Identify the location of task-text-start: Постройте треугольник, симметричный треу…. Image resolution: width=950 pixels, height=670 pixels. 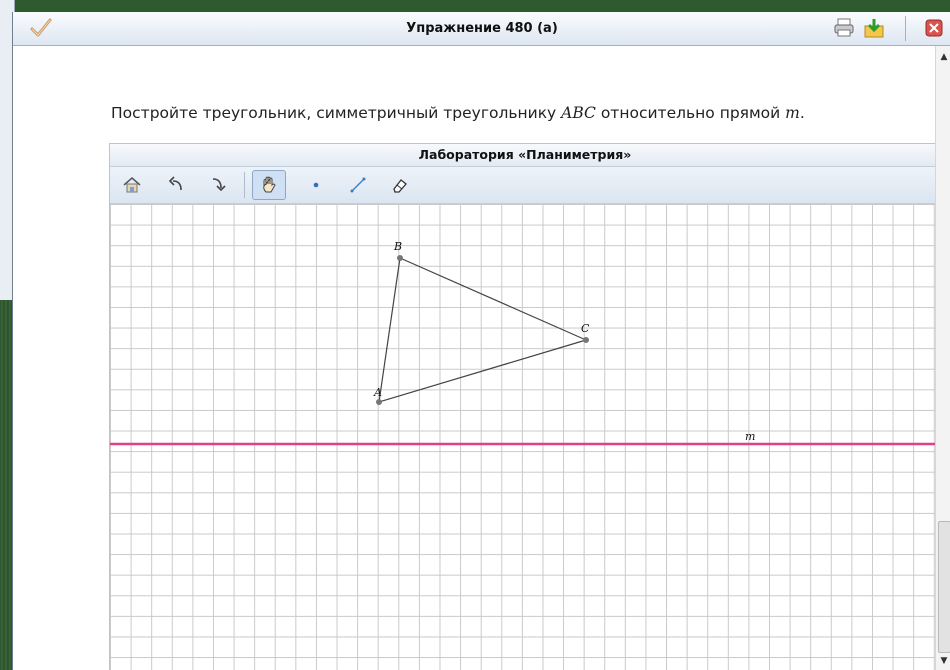
(336, 113).